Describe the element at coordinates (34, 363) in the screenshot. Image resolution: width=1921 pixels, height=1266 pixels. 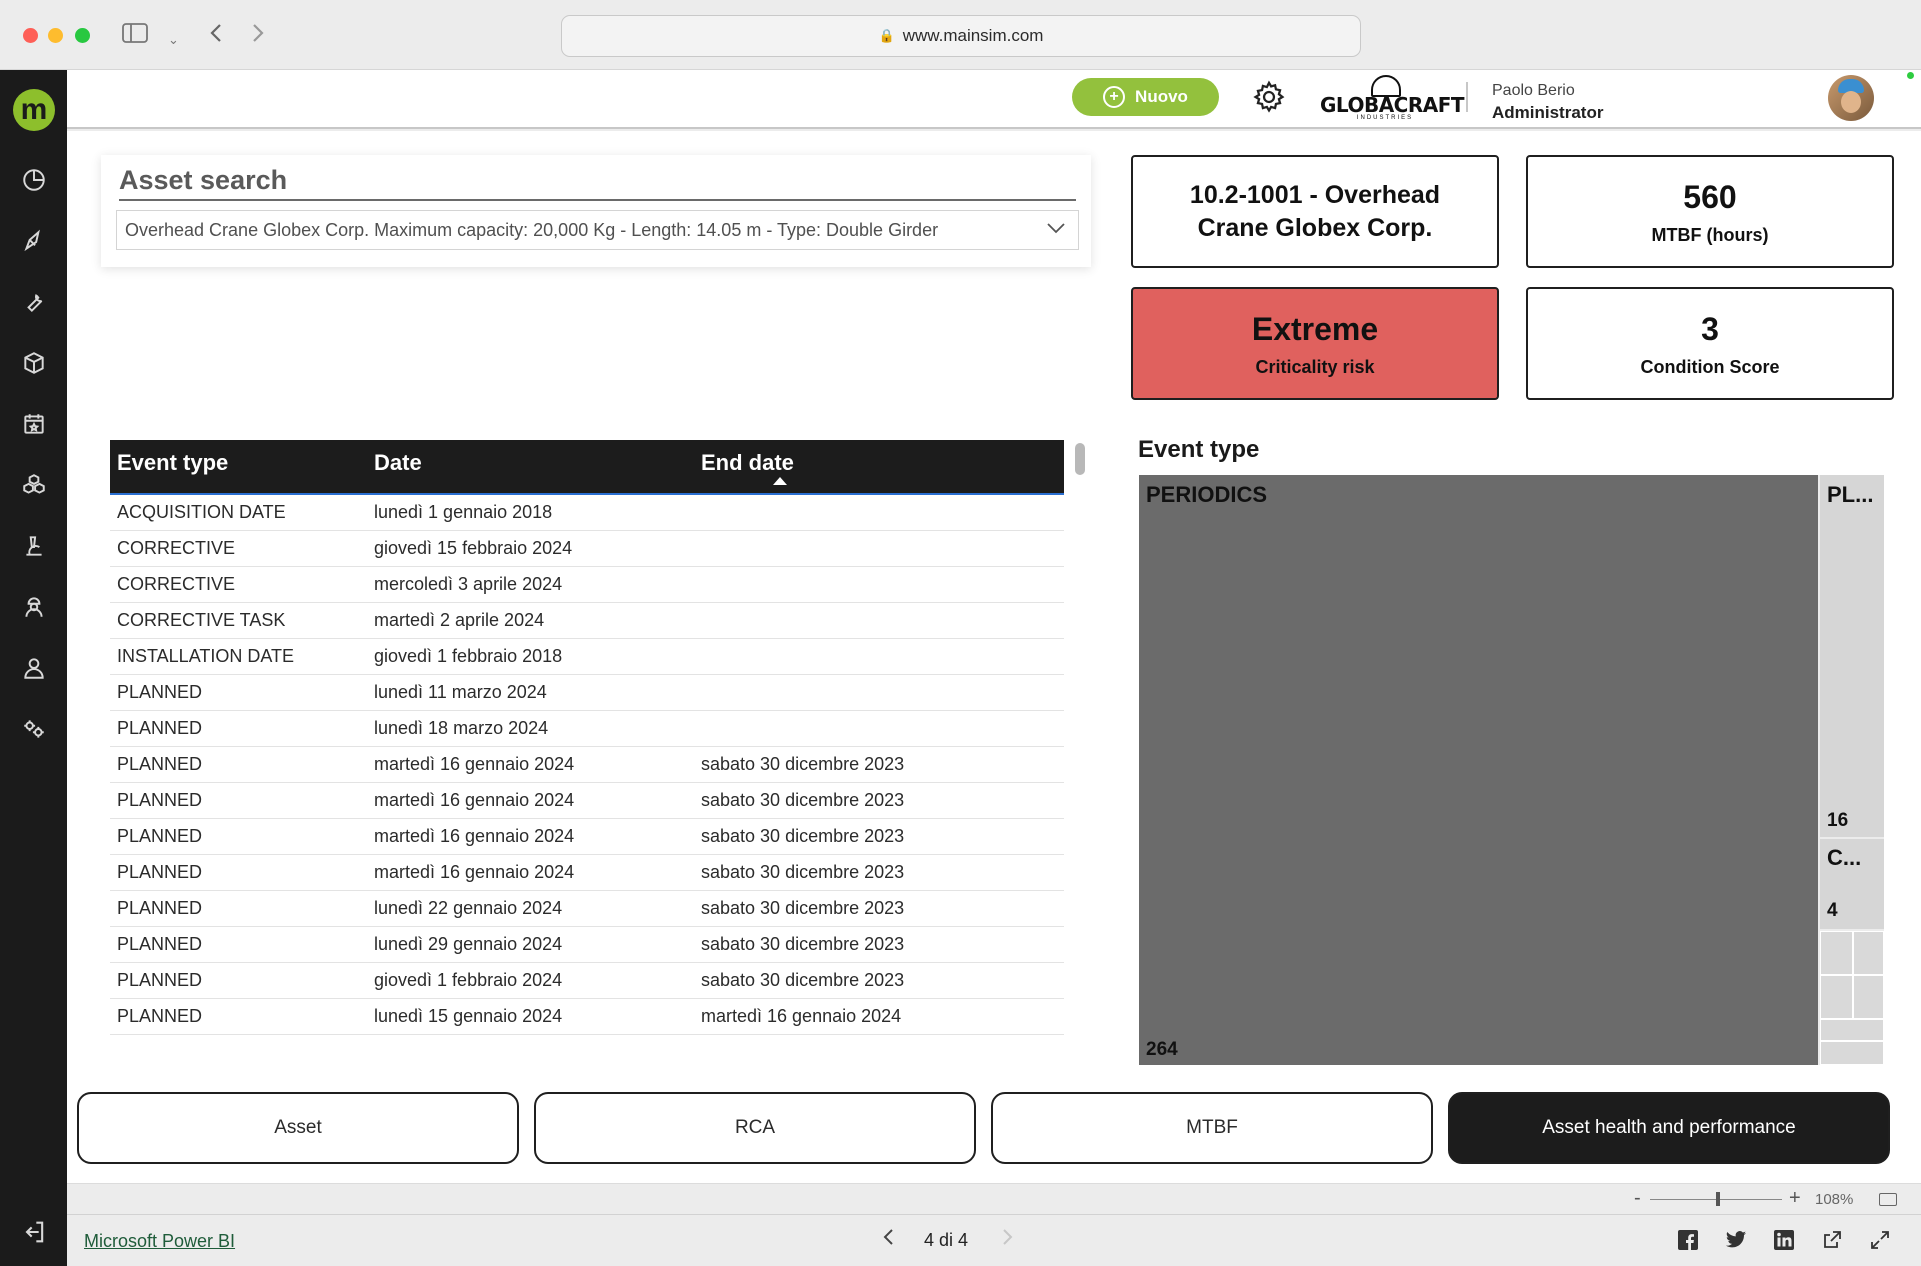
I see `box-icon` at that location.